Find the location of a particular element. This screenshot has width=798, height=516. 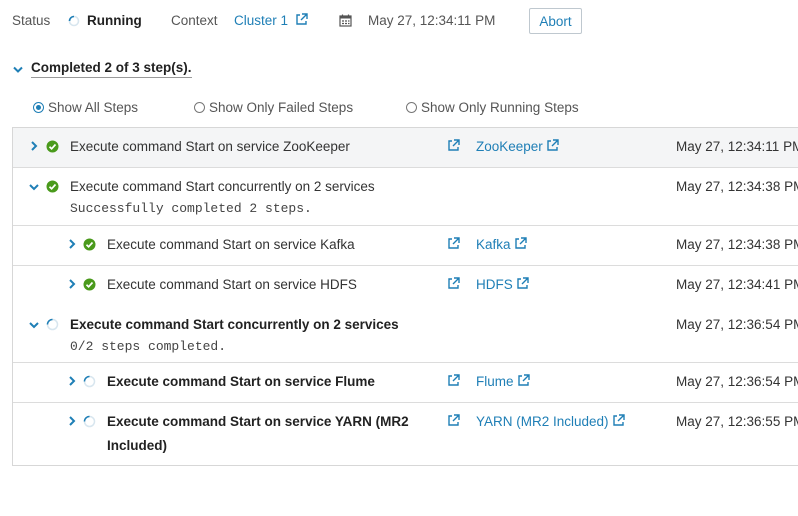

step-title: Execute command Start on service Flume is located at coordinates (241, 381).